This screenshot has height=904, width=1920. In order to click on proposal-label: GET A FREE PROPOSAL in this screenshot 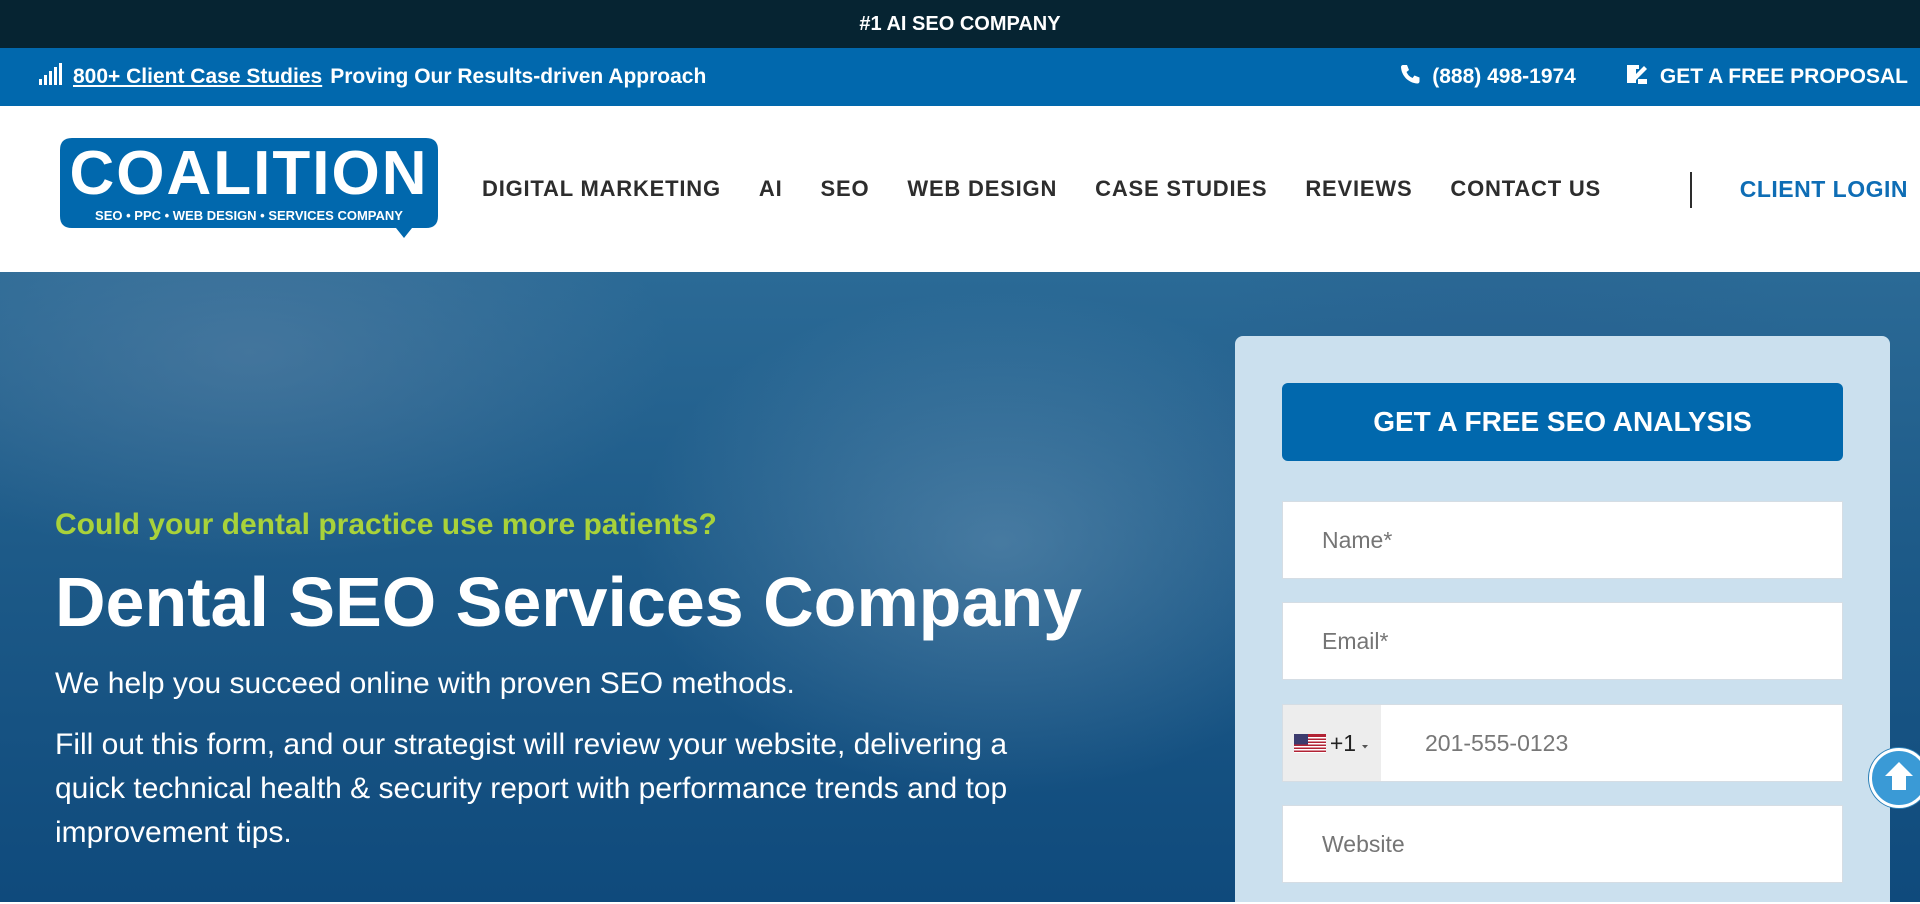, I will do `click(1783, 76)`.